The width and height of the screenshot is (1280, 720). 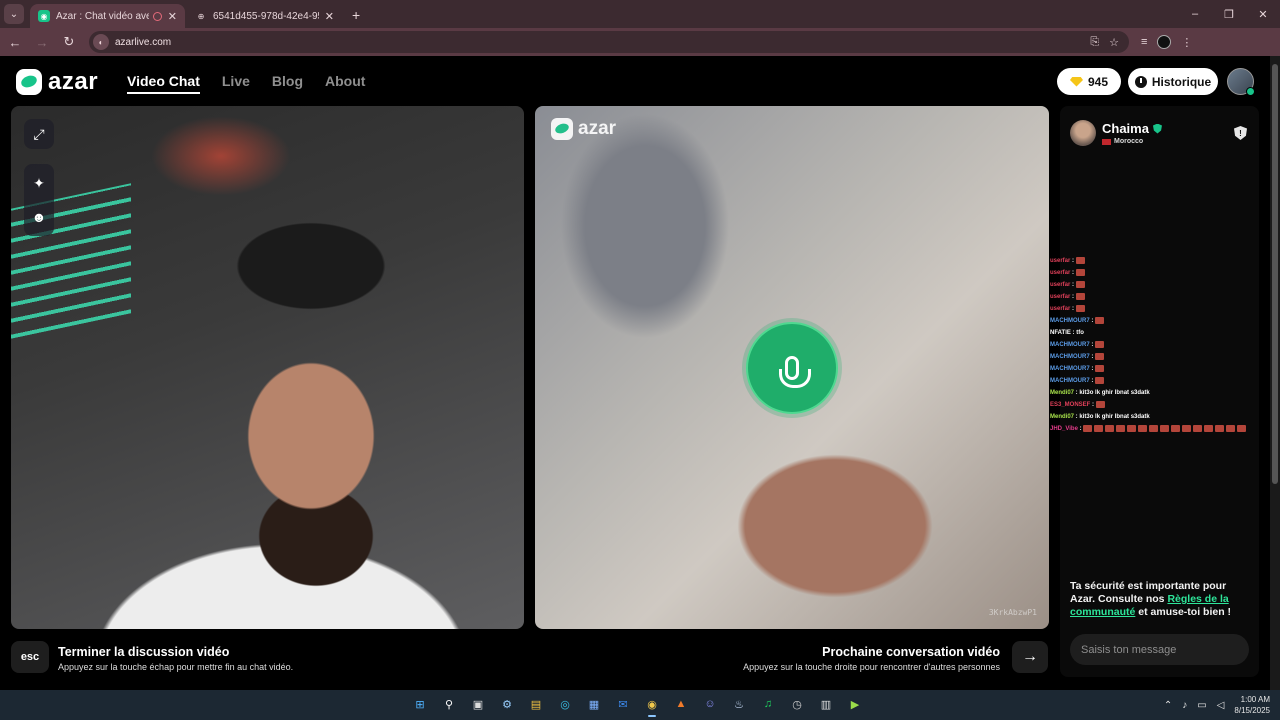 What do you see at coordinates (797, 704) in the screenshot?
I see `recording-app-icon: ◷` at bounding box center [797, 704].